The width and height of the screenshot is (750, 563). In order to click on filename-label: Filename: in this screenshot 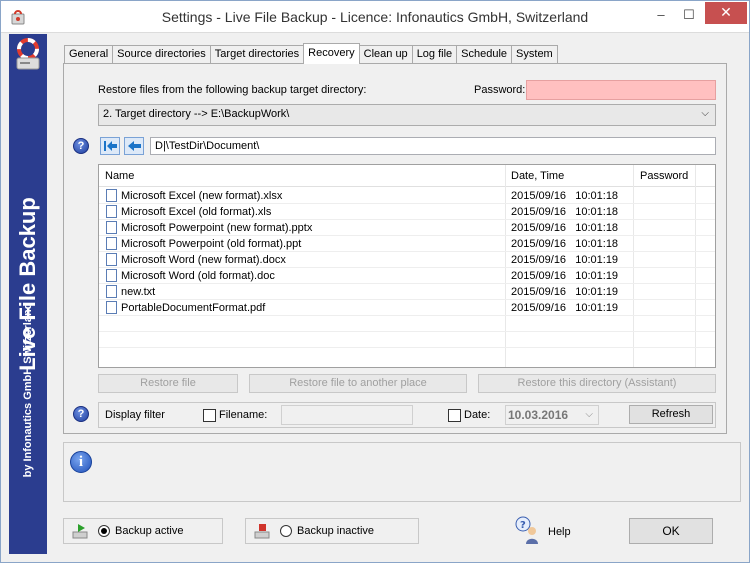, I will do `click(243, 415)`.